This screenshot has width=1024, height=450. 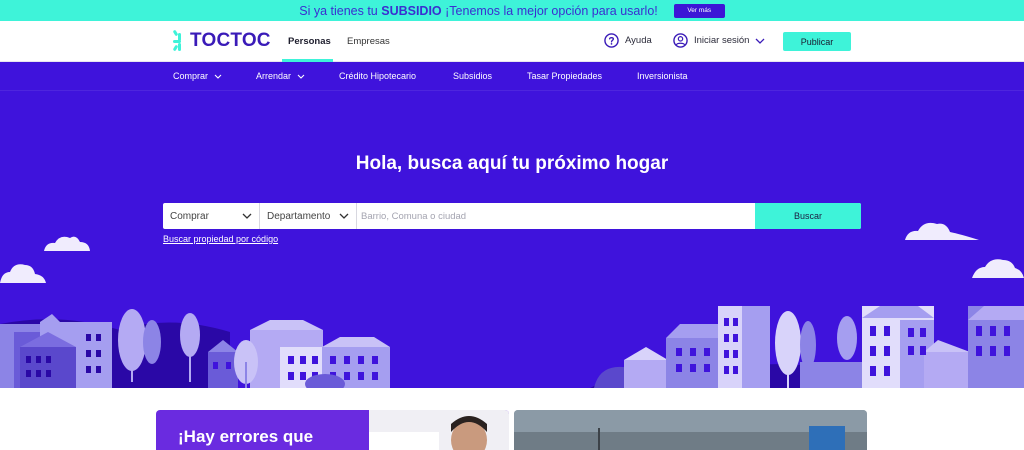 I want to click on logo-mark-icon, so click(x=177, y=40).